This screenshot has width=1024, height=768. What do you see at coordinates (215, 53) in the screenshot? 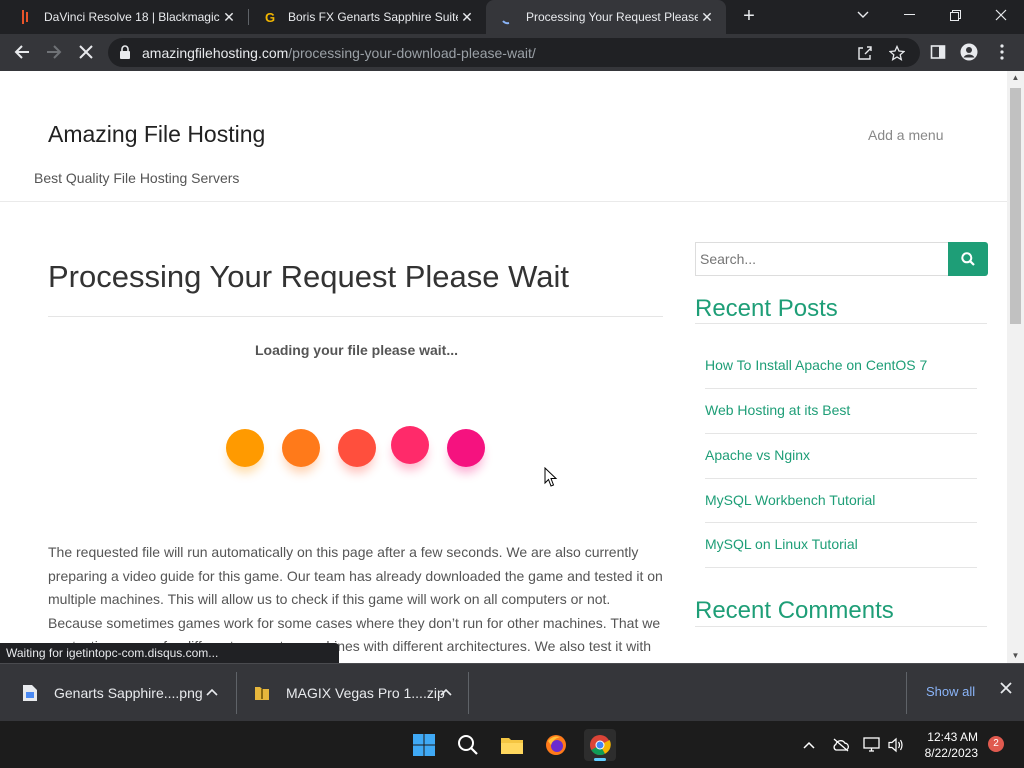
I see `url-domain: amazingfilehosting.com` at bounding box center [215, 53].